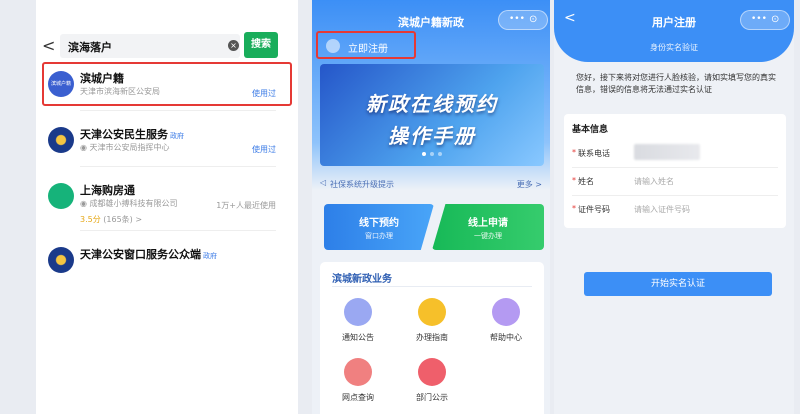 The image size is (800, 414). I want to click on search-input: 滨海落户, so click(150, 46).